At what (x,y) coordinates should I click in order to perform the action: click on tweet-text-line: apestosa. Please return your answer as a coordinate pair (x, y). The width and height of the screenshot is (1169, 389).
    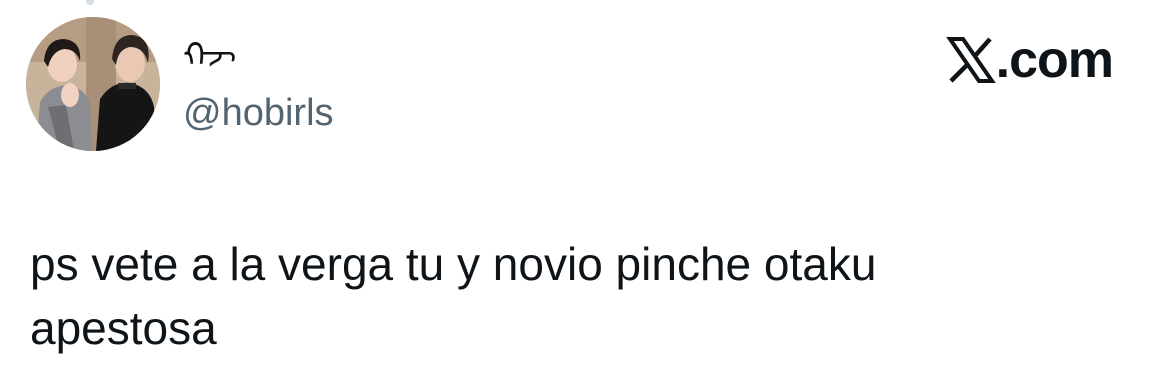
    Looking at the image, I should click on (123, 328).